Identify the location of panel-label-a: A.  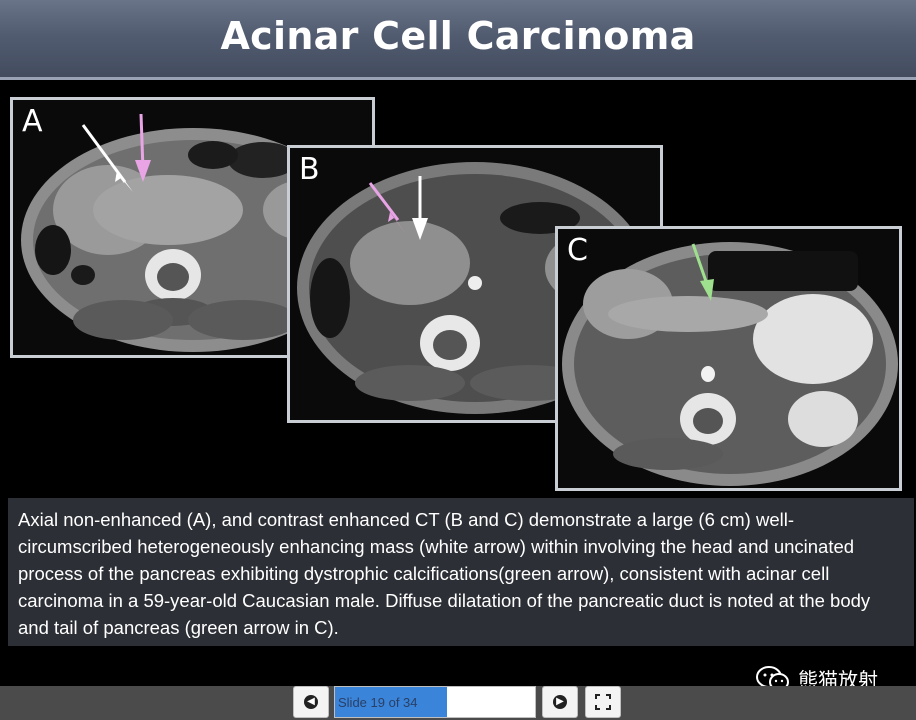
(32, 121).